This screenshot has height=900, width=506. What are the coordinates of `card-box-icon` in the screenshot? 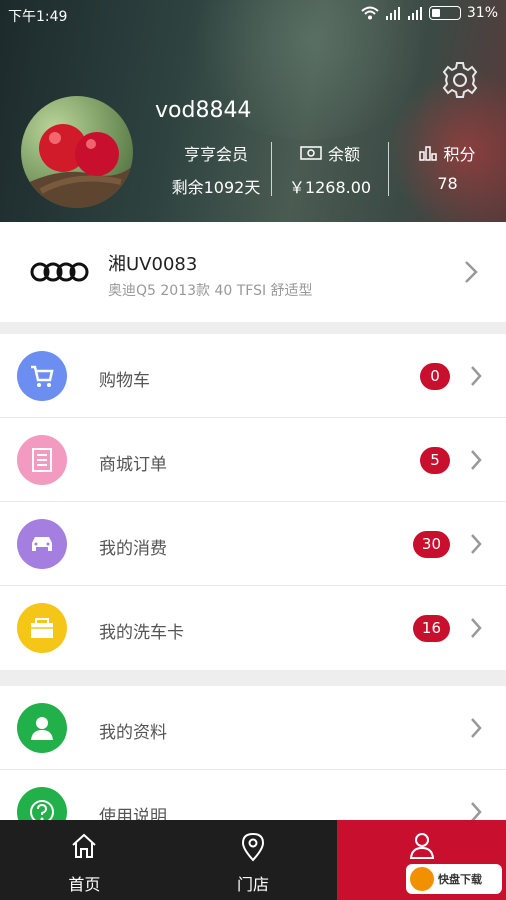 It's located at (42, 628).